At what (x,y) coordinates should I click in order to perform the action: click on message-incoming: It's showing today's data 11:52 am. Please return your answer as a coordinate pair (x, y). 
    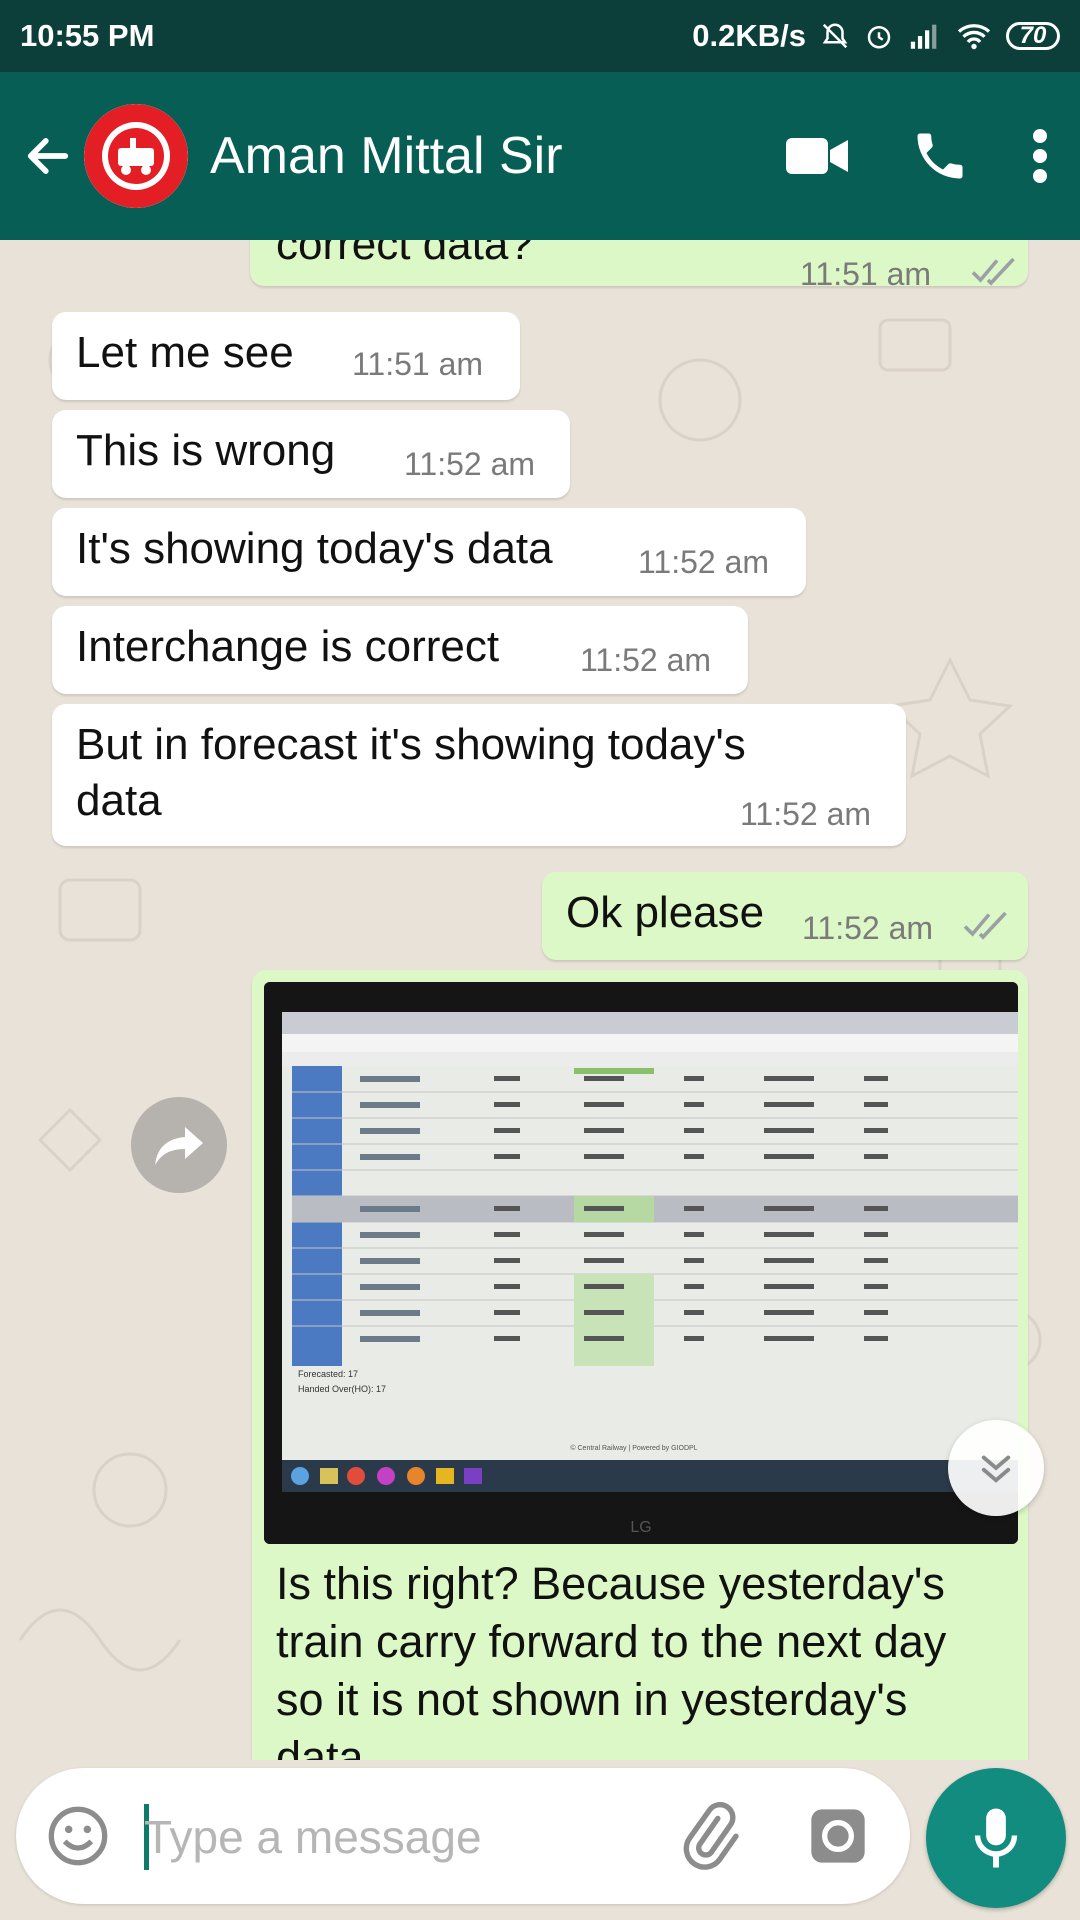
    Looking at the image, I should click on (429, 552).